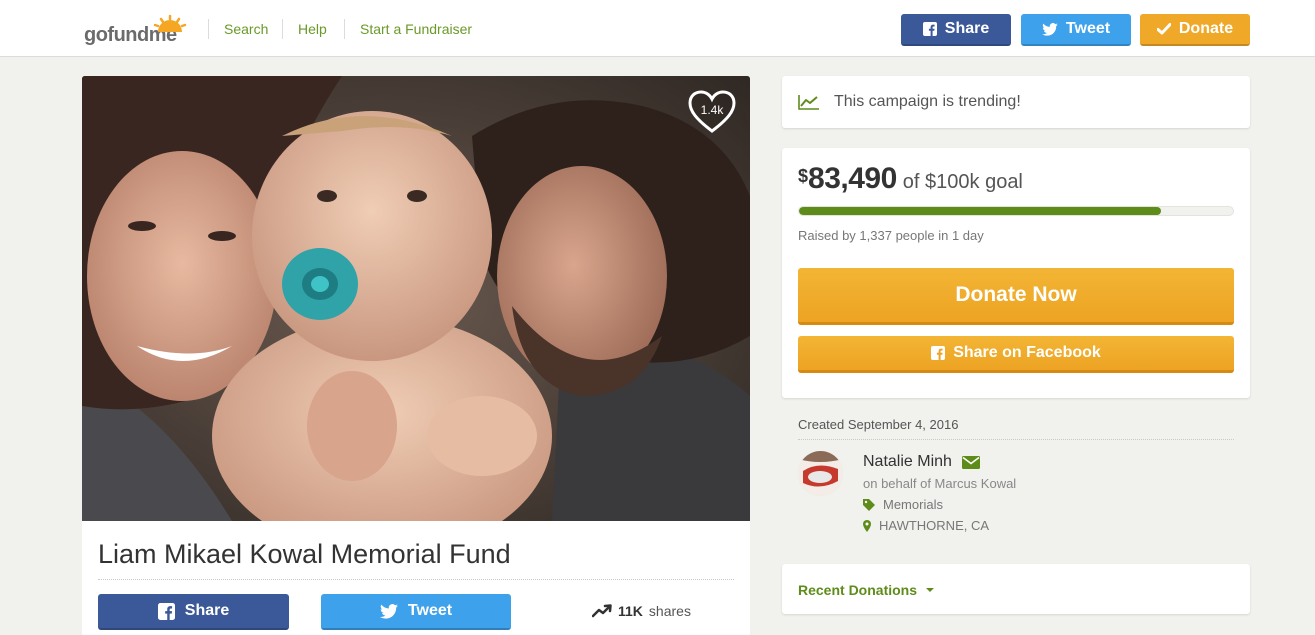 The image size is (1315, 635). What do you see at coordinates (820, 473) in the screenshot?
I see `organizer-avatar` at bounding box center [820, 473].